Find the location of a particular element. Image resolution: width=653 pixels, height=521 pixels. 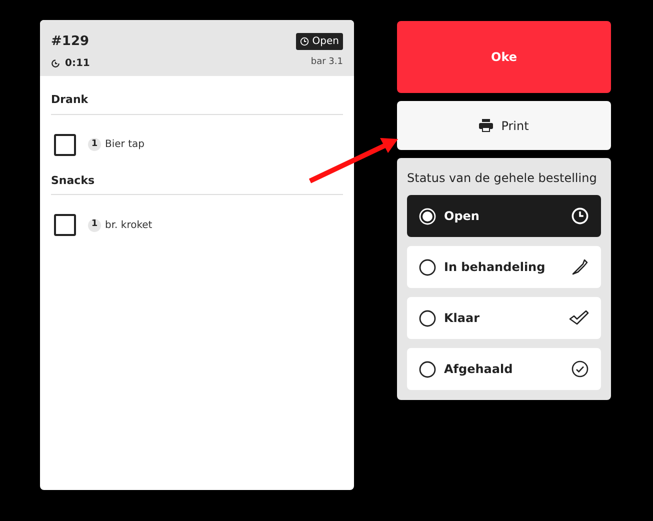

status-option: Afgehaald is located at coordinates (504, 369).